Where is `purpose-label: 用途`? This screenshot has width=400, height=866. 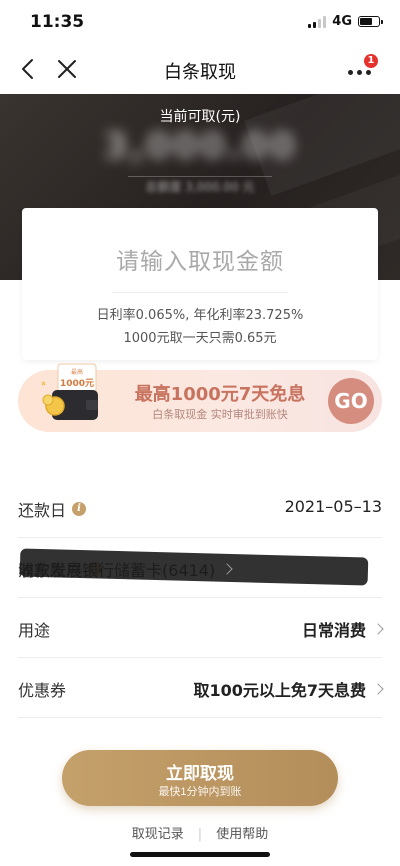 purpose-label: 用途 is located at coordinates (34, 630).